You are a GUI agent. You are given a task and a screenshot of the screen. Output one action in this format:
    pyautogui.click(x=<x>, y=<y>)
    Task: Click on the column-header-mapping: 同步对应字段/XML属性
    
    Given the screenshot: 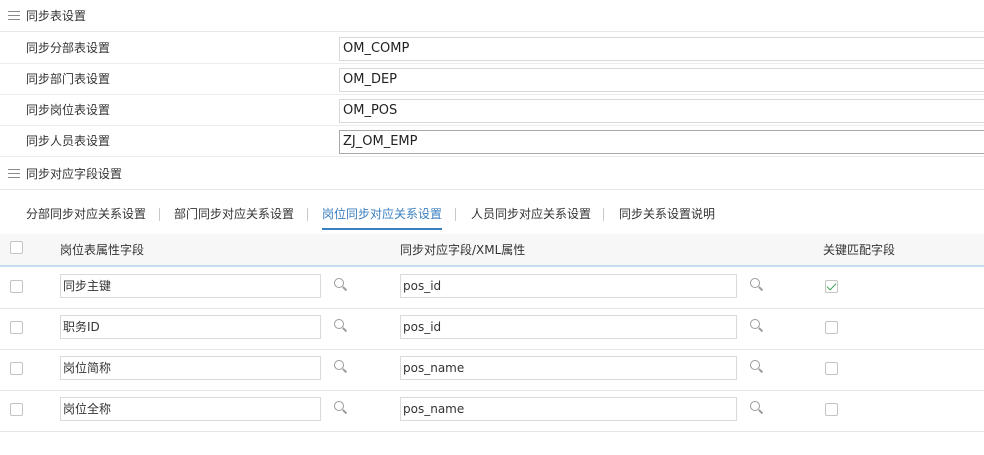 What is the action you would take?
    pyautogui.click(x=463, y=250)
    